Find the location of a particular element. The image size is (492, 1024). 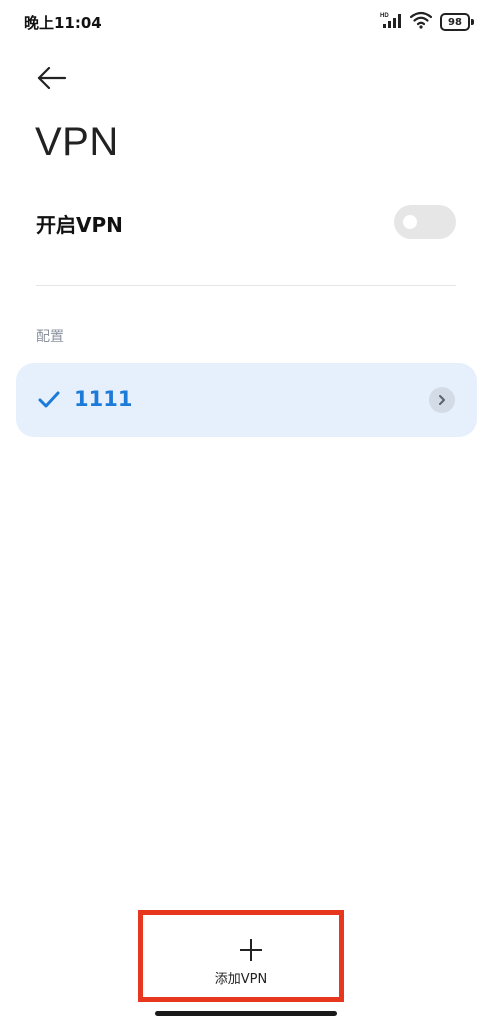

wifi-icon is located at coordinates (421, 22).